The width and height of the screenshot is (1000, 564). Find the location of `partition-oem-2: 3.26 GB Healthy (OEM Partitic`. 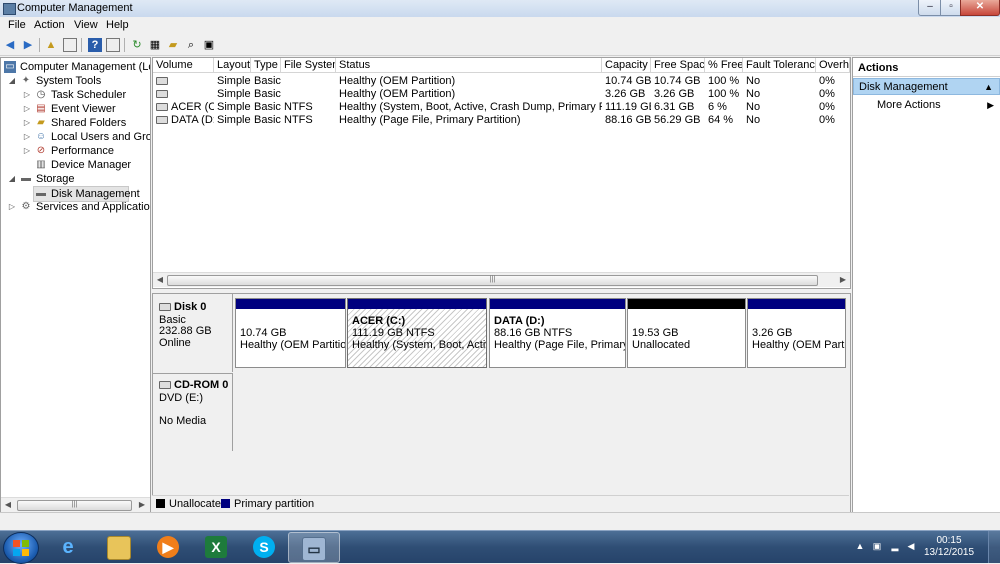

partition-oem-2: 3.26 GB Healthy (OEM Partitic is located at coordinates (796, 333).